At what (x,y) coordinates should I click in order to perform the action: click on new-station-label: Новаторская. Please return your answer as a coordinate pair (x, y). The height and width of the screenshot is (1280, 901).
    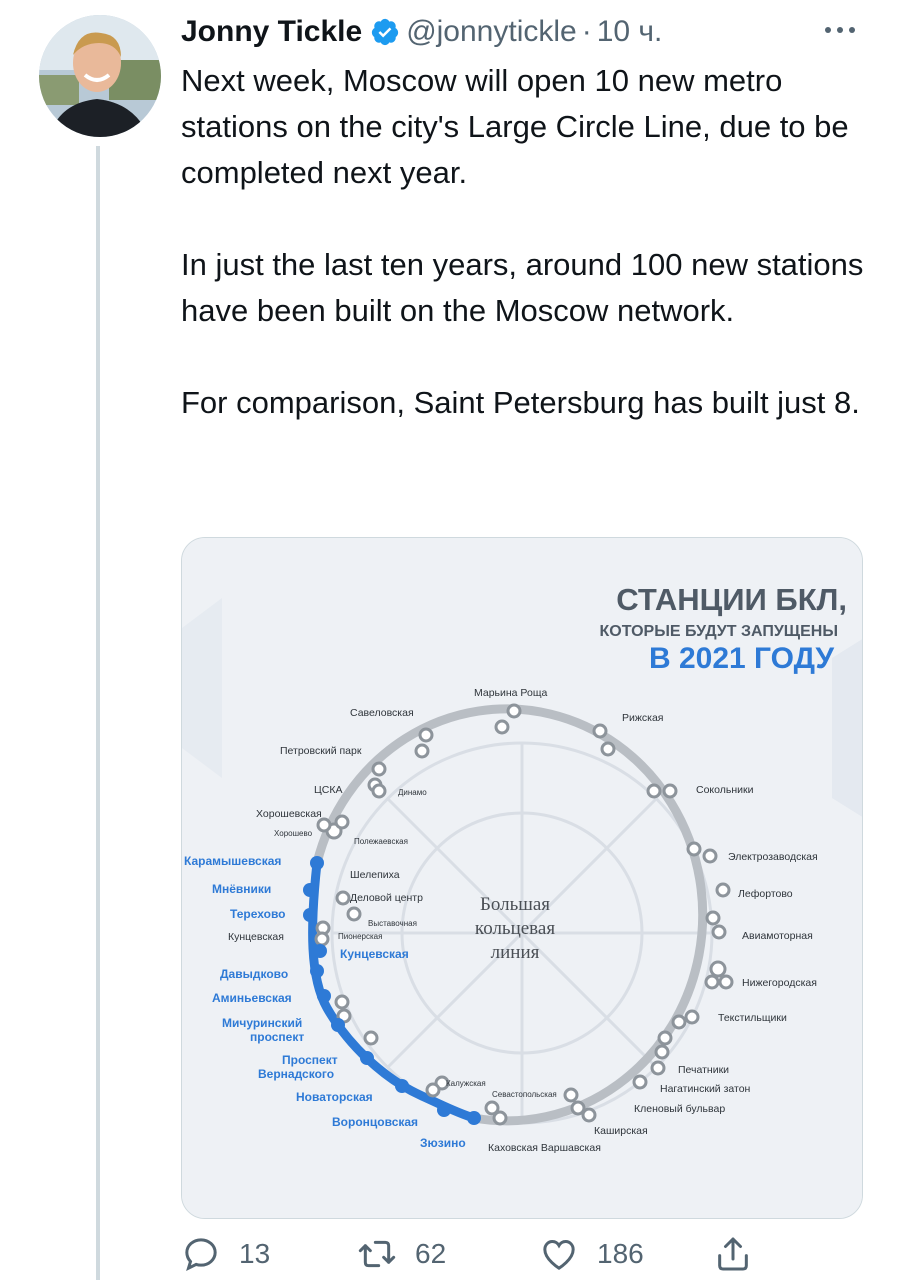
    Looking at the image, I should click on (334, 1097).